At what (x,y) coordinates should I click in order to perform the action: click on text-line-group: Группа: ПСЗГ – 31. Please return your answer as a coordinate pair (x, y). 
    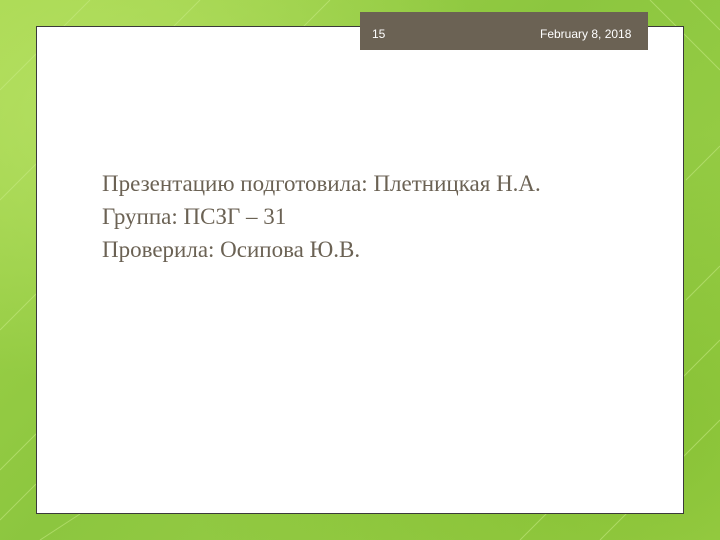
    Looking at the image, I should click on (194, 216).